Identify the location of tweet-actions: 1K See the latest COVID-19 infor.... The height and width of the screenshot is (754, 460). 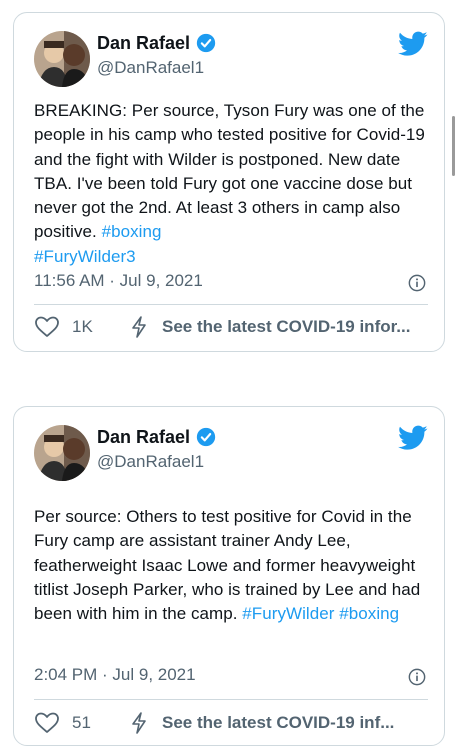
(232, 327).